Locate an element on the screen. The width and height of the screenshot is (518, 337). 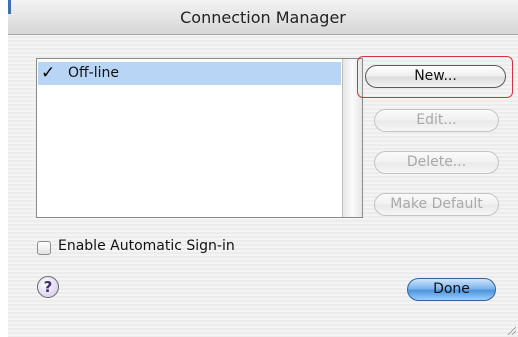
checkmark-icon: ✓ is located at coordinates (48, 73).